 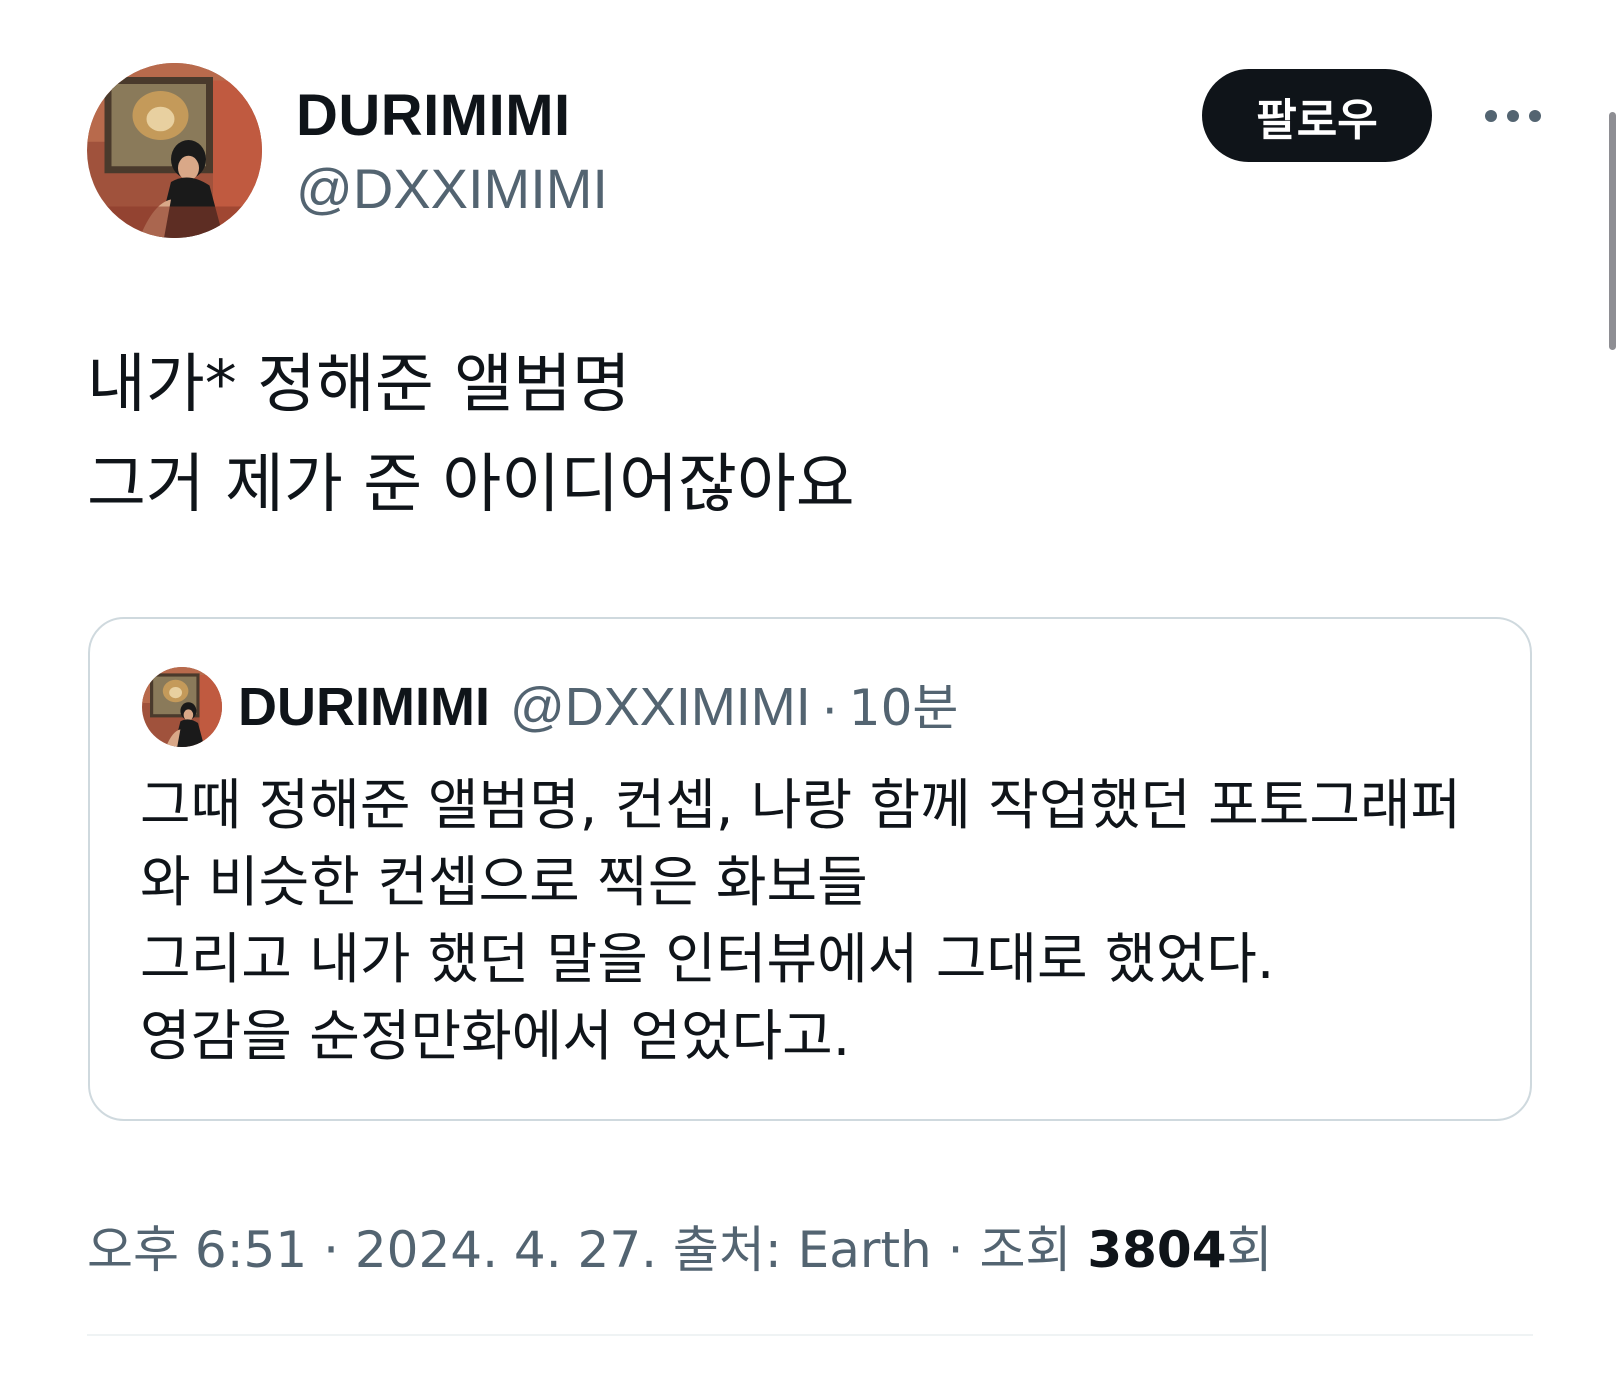 I want to click on quoted-author-avatar, so click(x=182, y=707).